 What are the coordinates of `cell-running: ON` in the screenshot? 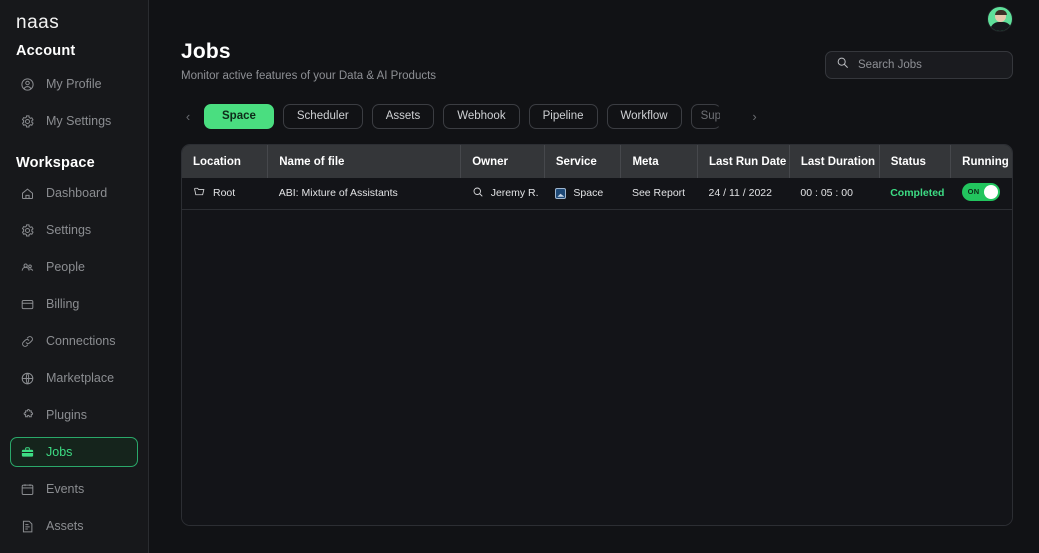 It's located at (981, 194).